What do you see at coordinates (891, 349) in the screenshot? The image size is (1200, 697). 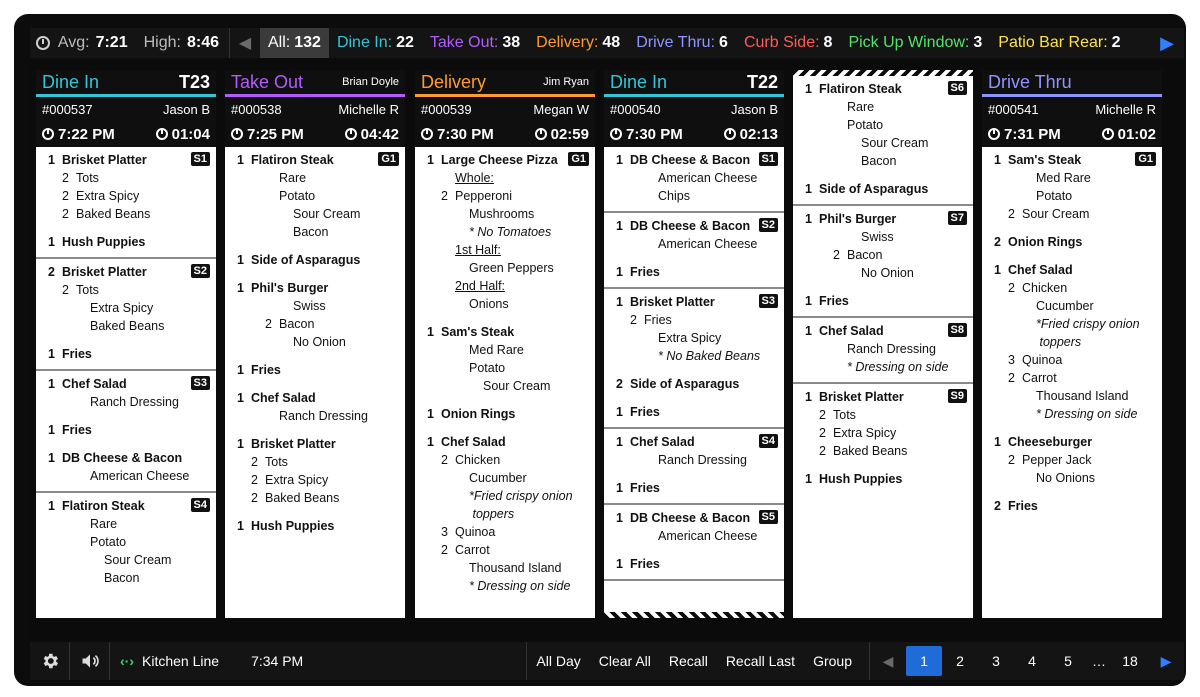 I see `item-text: Ranch Dressing` at bounding box center [891, 349].